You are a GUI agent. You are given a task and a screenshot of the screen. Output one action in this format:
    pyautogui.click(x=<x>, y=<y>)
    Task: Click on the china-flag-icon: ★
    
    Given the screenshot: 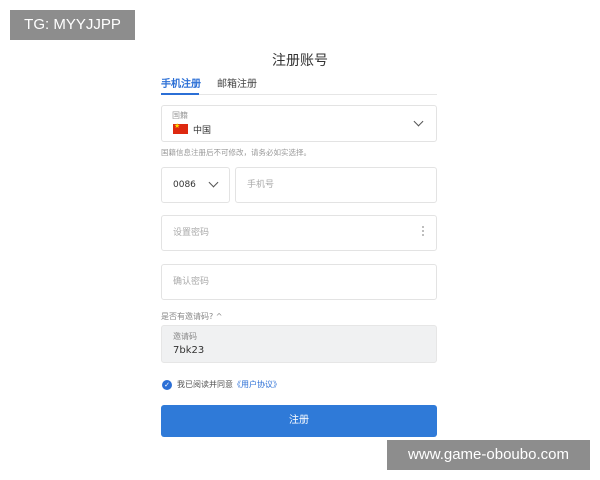 What is the action you would take?
    pyautogui.click(x=180, y=128)
    